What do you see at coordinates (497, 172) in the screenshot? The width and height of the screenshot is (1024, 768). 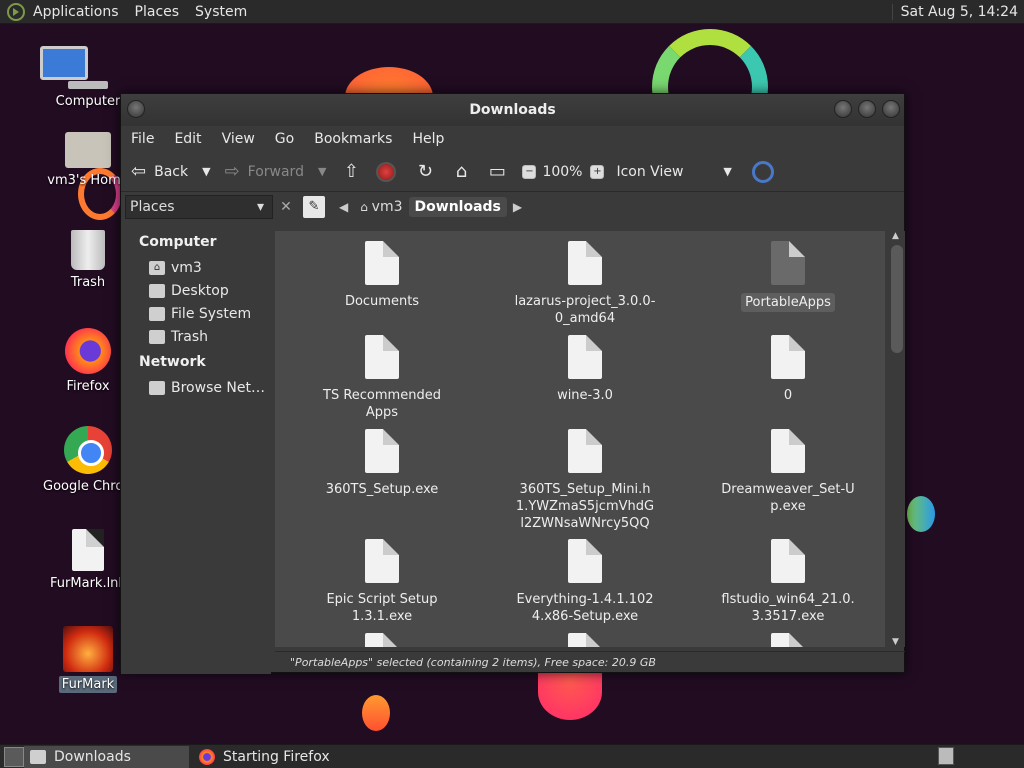 I see `computer-icon: ▭` at bounding box center [497, 172].